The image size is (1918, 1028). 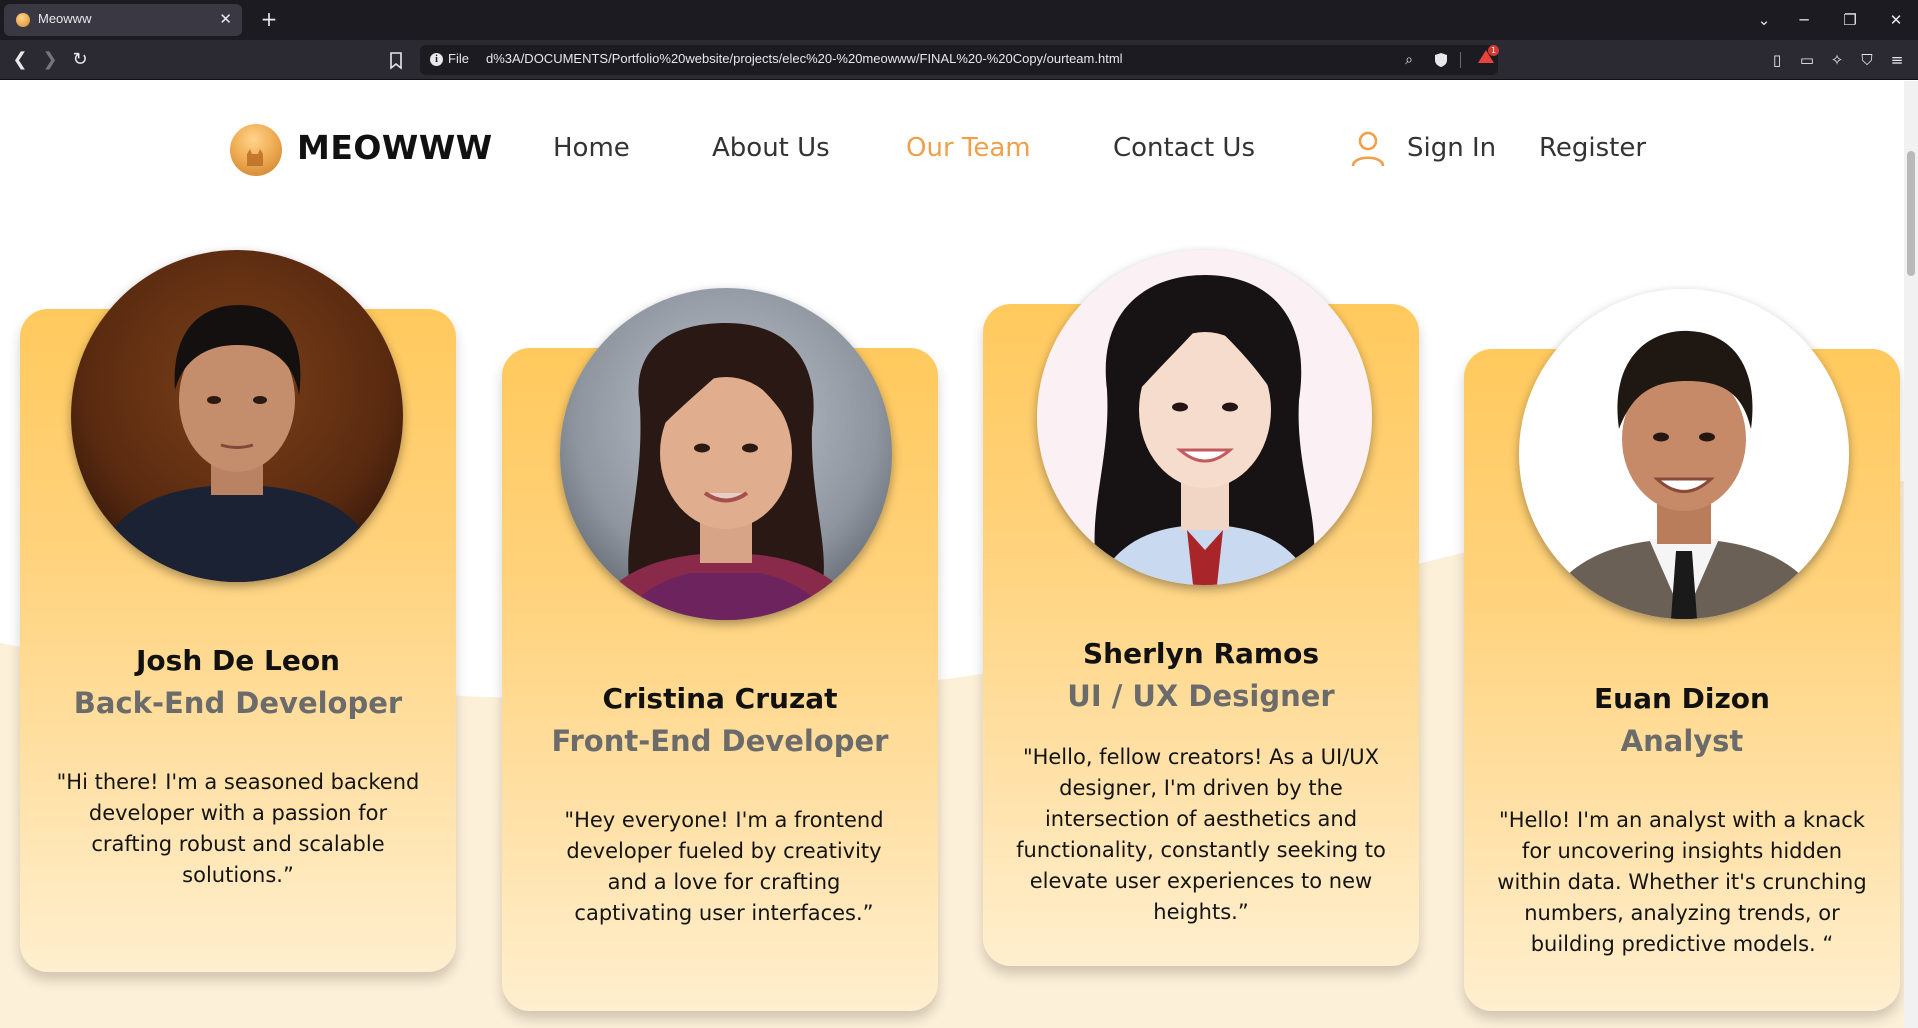 What do you see at coordinates (80, 61) in the screenshot?
I see `reload-icon: ↻` at bounding box center [80, 61].